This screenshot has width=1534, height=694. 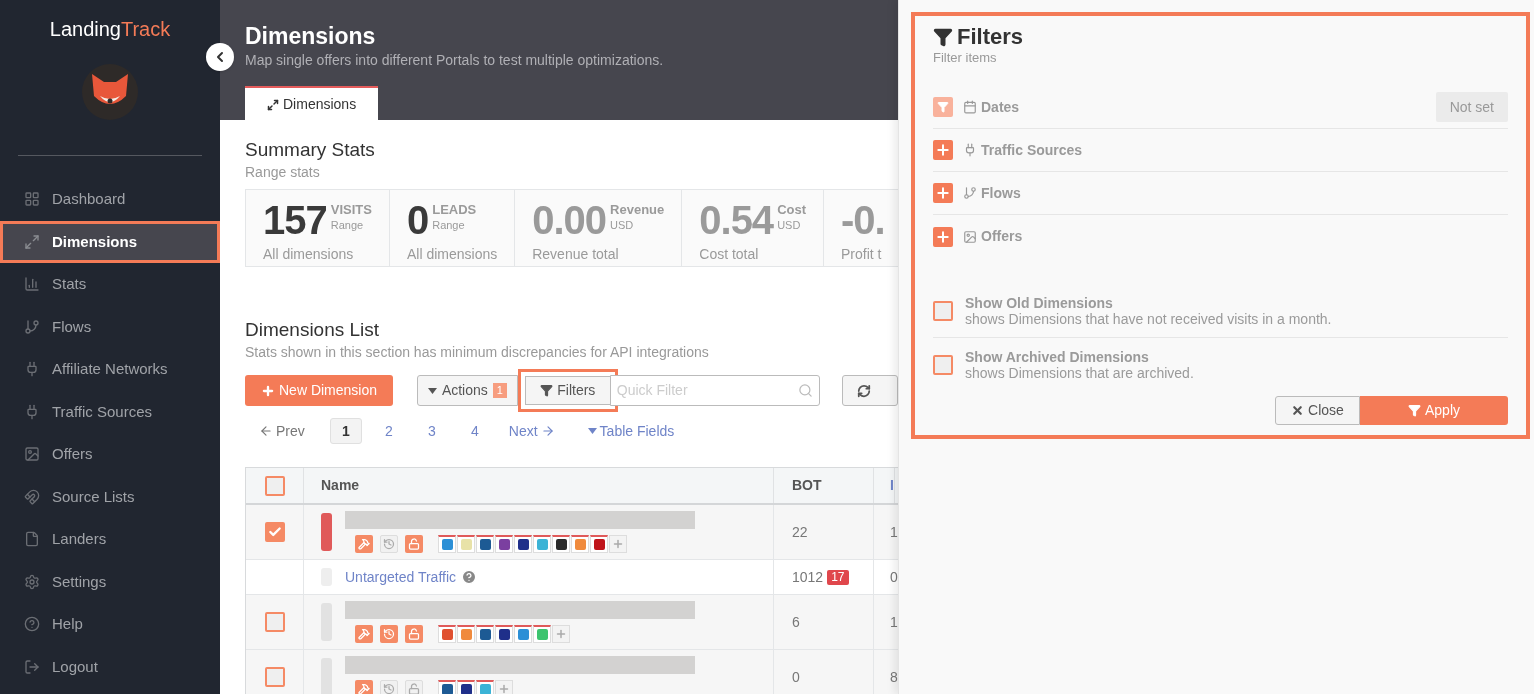 What do you see at coordinates (547, 431) in the screenshot?
I see `arrow-right-icon` at bounding box center [547, 431].